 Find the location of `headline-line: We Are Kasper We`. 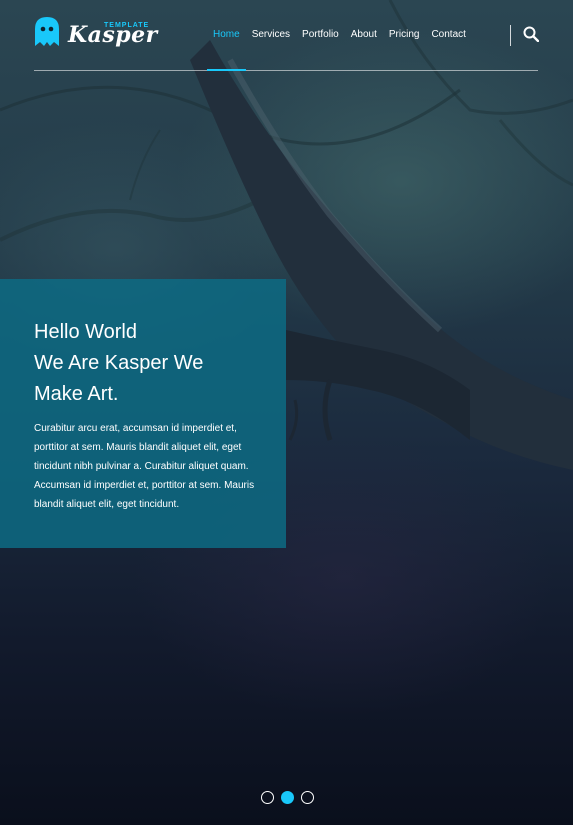

headline-line: We Are Kasper We is located at coordinates (119, 363).